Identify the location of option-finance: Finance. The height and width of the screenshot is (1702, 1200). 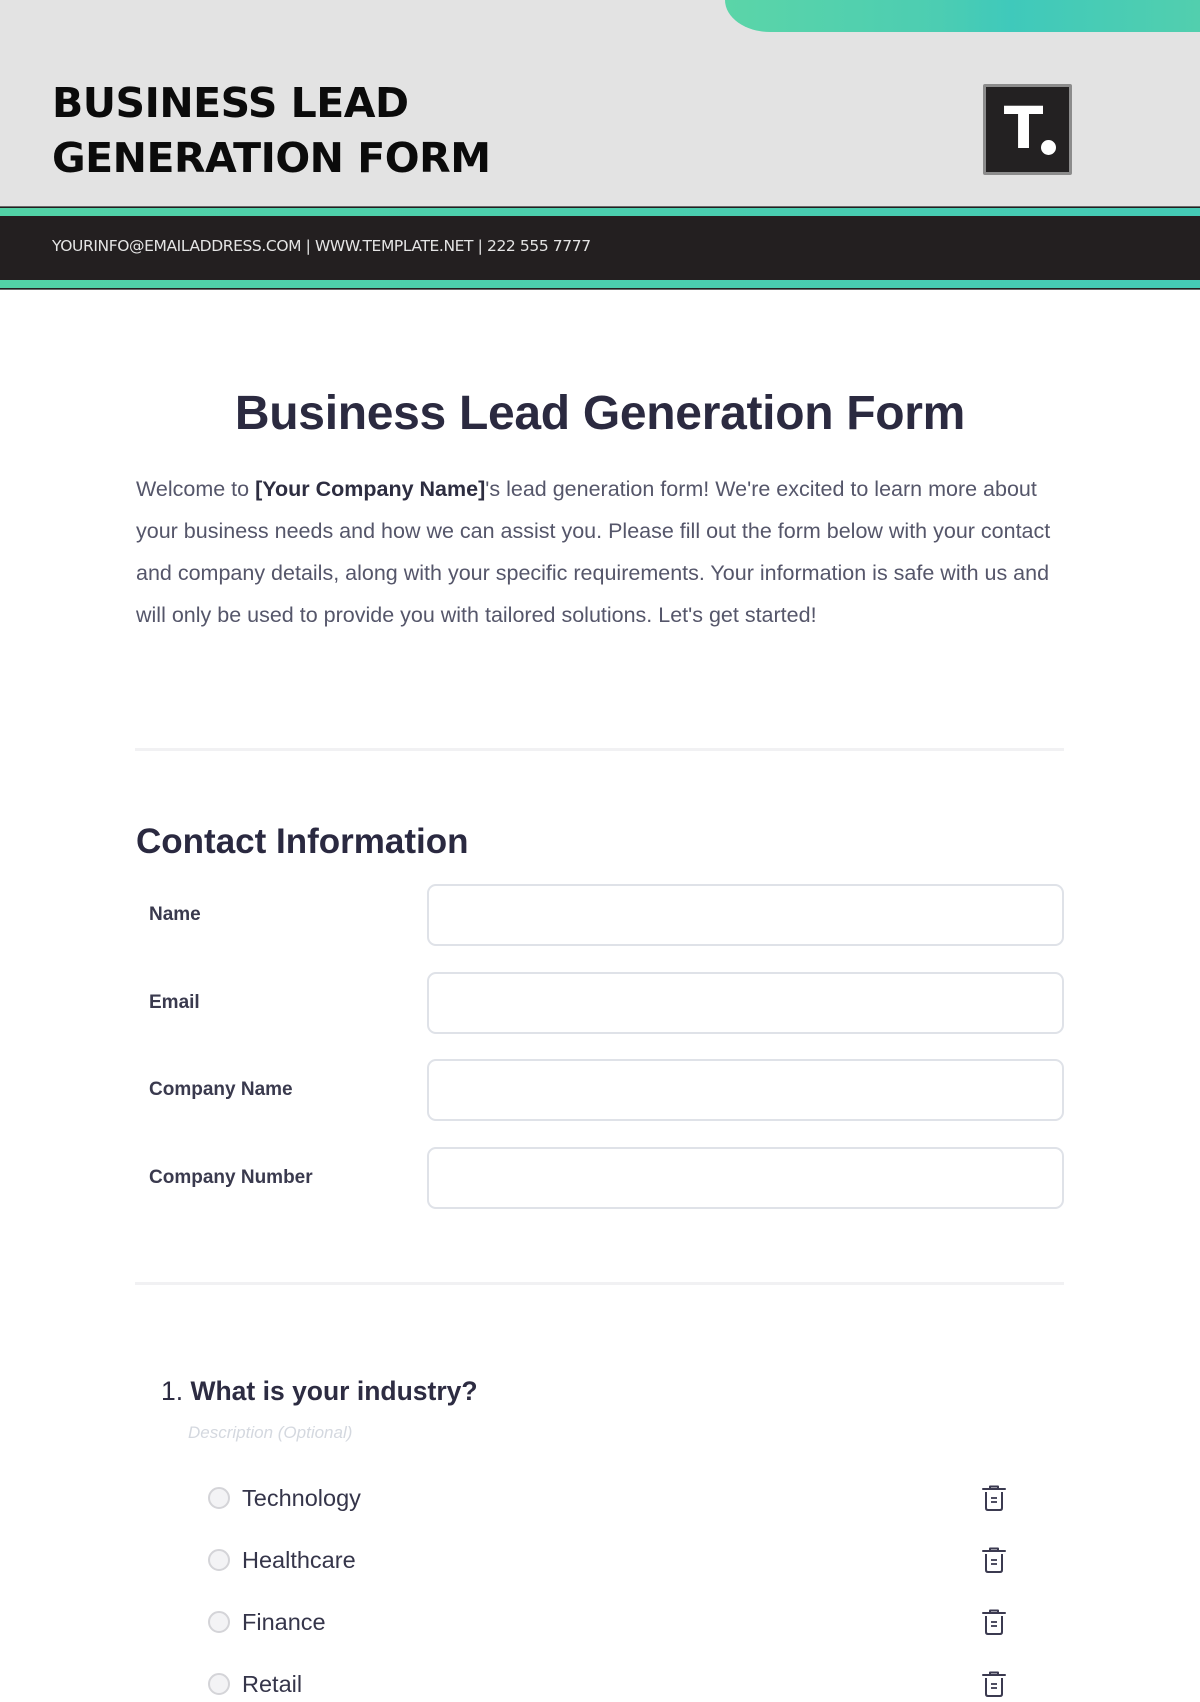
(618, 1622).